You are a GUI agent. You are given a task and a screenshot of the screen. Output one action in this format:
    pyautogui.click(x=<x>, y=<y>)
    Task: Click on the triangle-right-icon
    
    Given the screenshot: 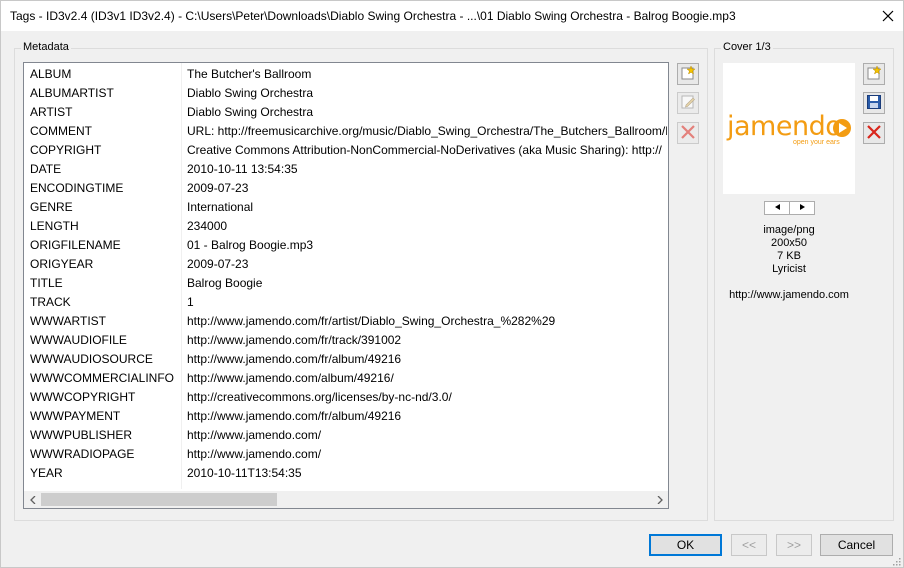 What is the action you would take?
    pyautogui.click(x=802, y=208)
    